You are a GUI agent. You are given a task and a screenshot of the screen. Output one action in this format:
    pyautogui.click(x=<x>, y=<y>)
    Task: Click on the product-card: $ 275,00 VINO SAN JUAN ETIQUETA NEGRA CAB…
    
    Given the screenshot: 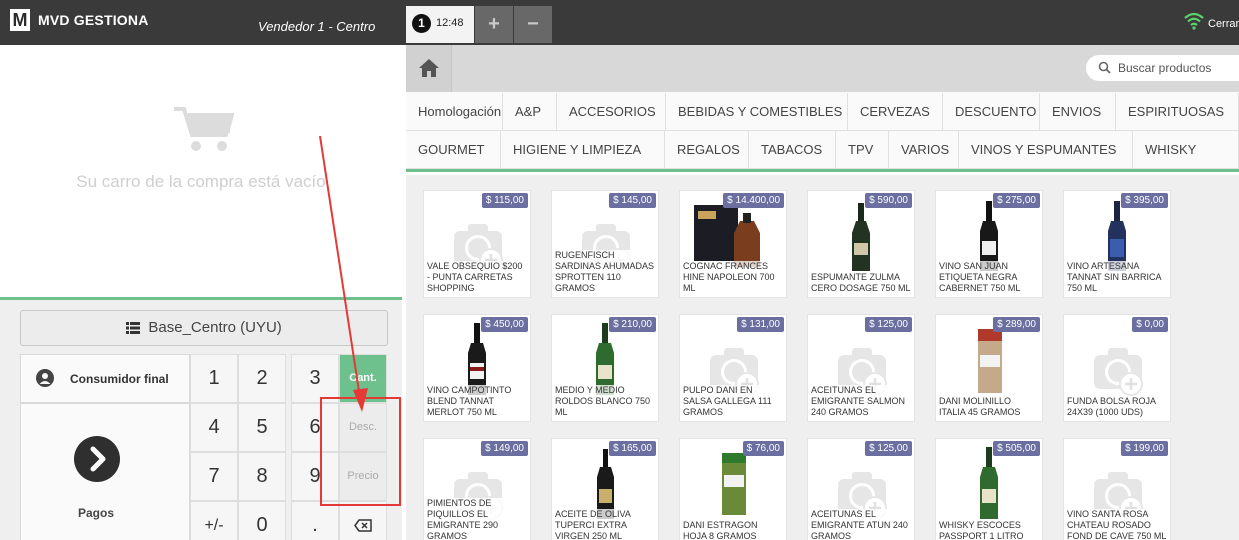 What is the action you would take?
    pyautogui.click(x=989, y=244)
    